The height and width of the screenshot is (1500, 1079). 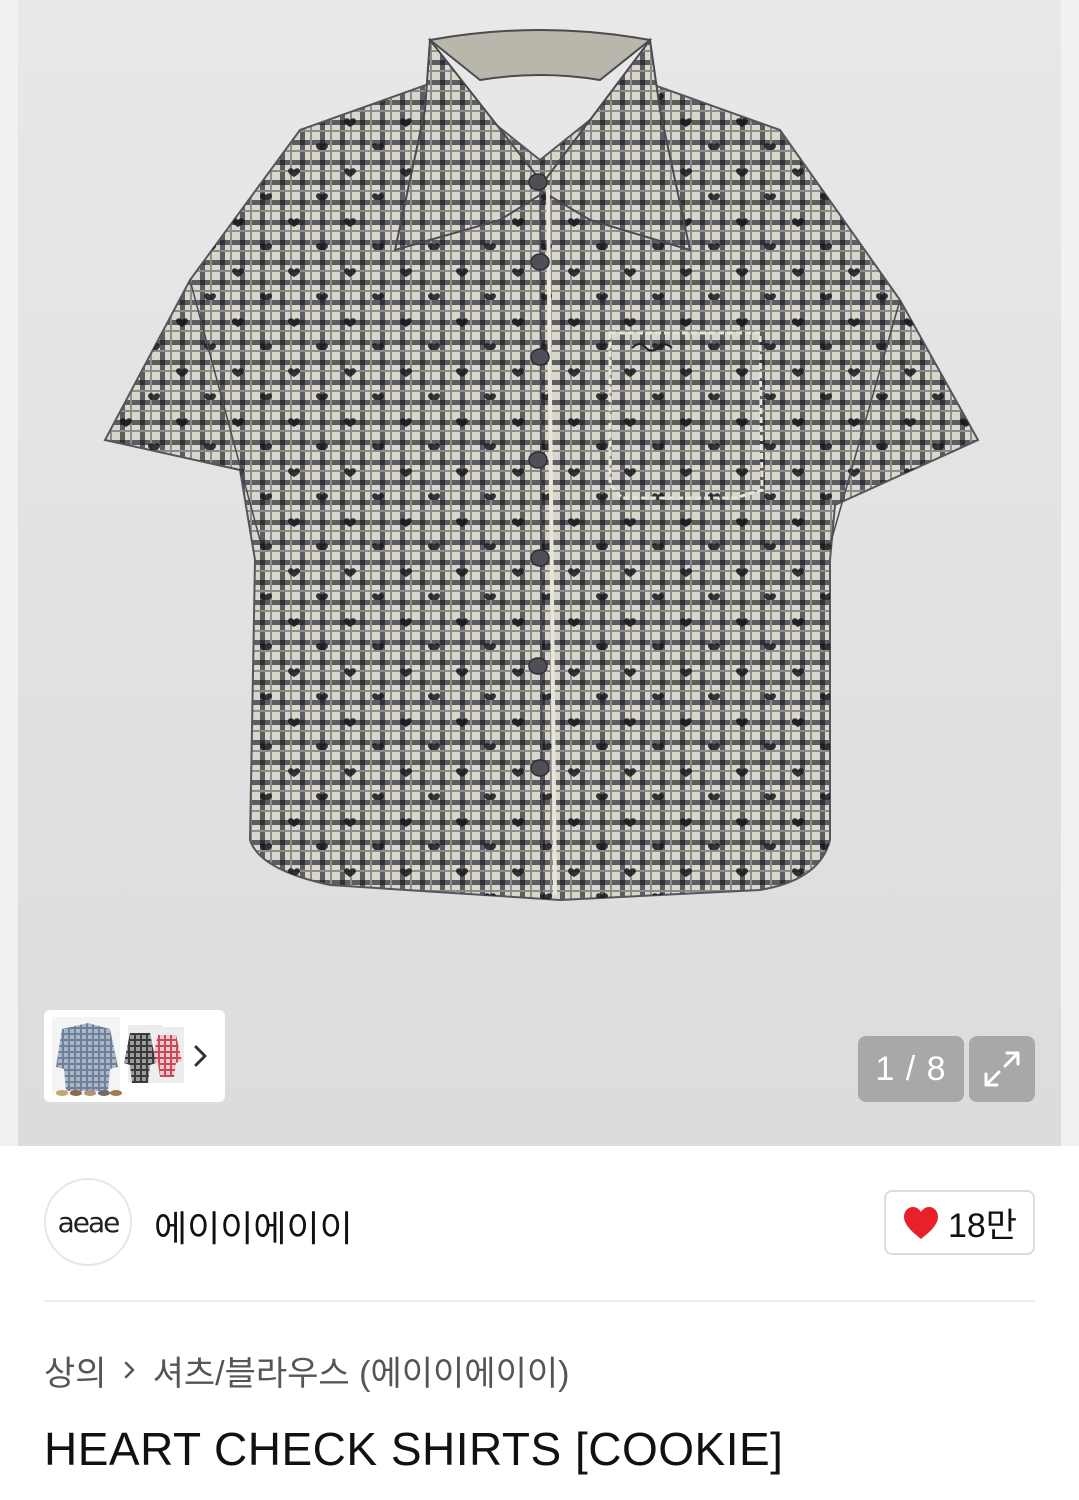 What do you see at coordinates (920, 1222) in the screenshot?
I see `heart-icon` at bounding box center [920, 1222].